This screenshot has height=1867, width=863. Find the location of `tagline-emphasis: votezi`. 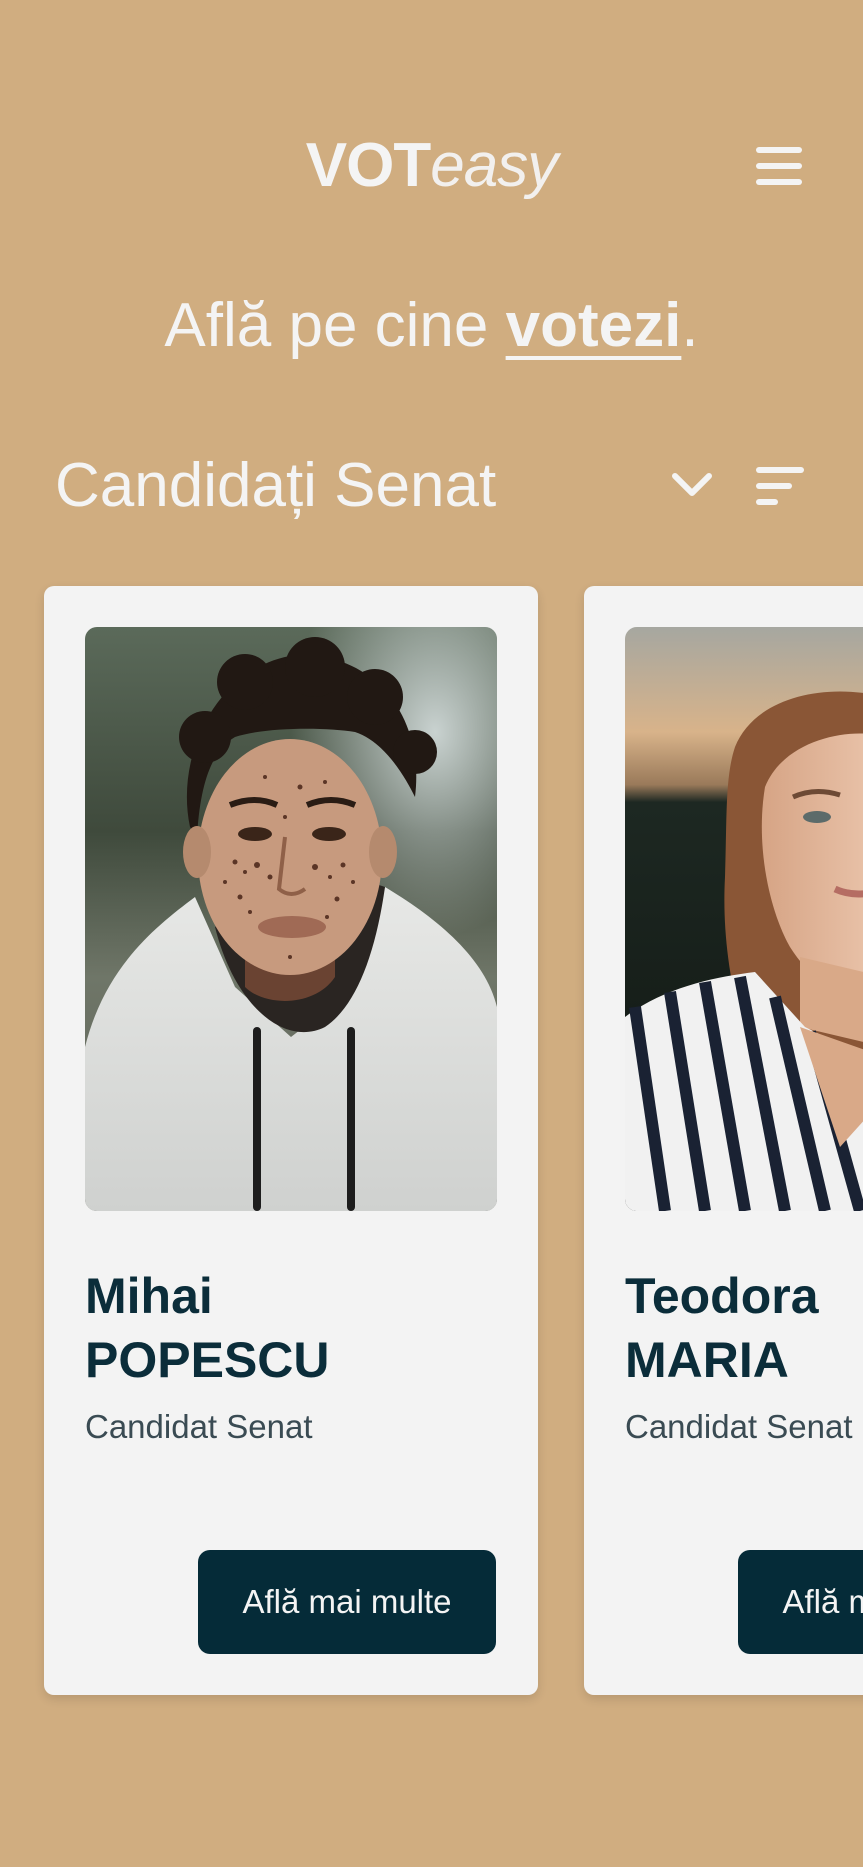

tagline-emphasis: votezi is located at coordinates (593, 325).